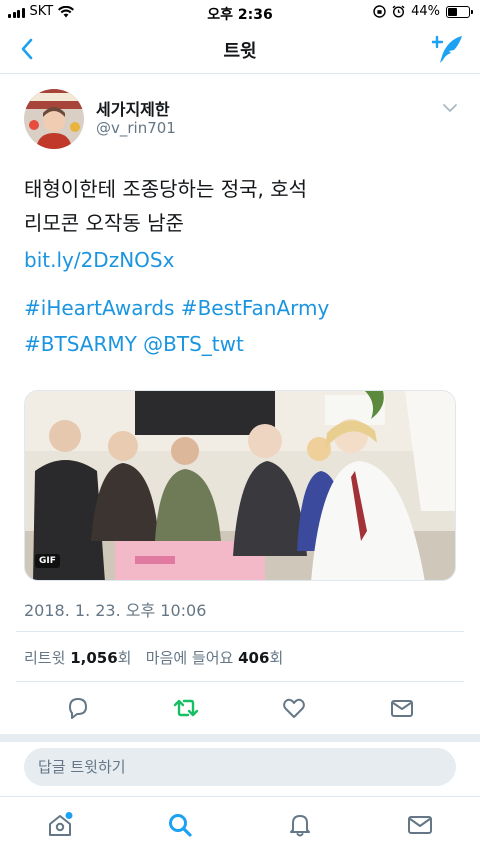  Describe the element at coordinates (124, 658) in the screenshot. I see `retweets-unit: 회` at that location.